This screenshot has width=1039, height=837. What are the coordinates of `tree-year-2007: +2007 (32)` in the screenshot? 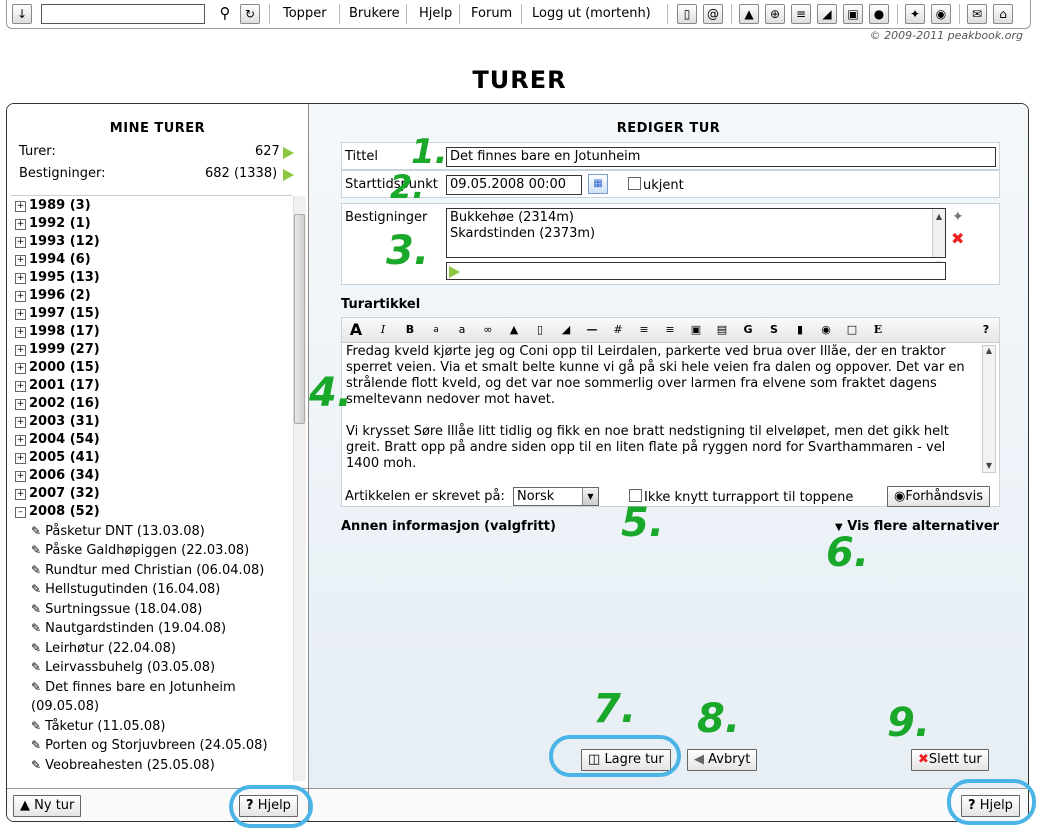 It's located at (57, 494).